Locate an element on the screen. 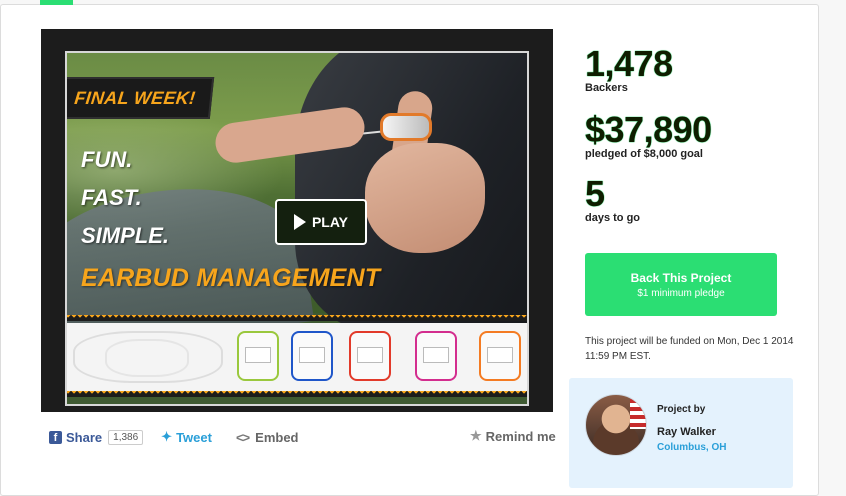 This screenshot has height=496, width=846. play-icon is located at coordinates (299, 222).